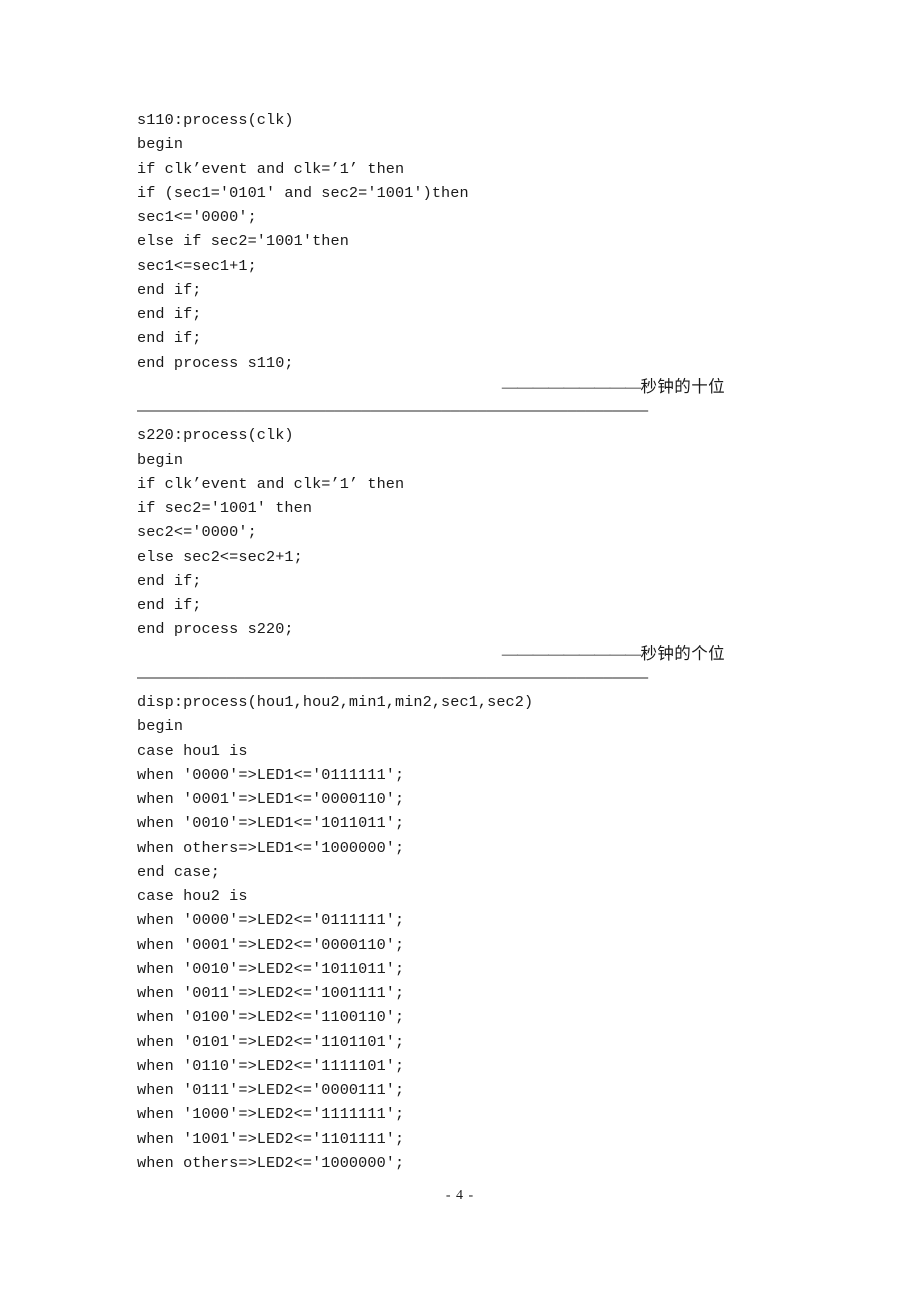  What do you see at coordinates (271, 920) in the screenshot?
I see `code-line: when ′0000′=>LED2<=′0111111′;` at bounding box center [271, 920].